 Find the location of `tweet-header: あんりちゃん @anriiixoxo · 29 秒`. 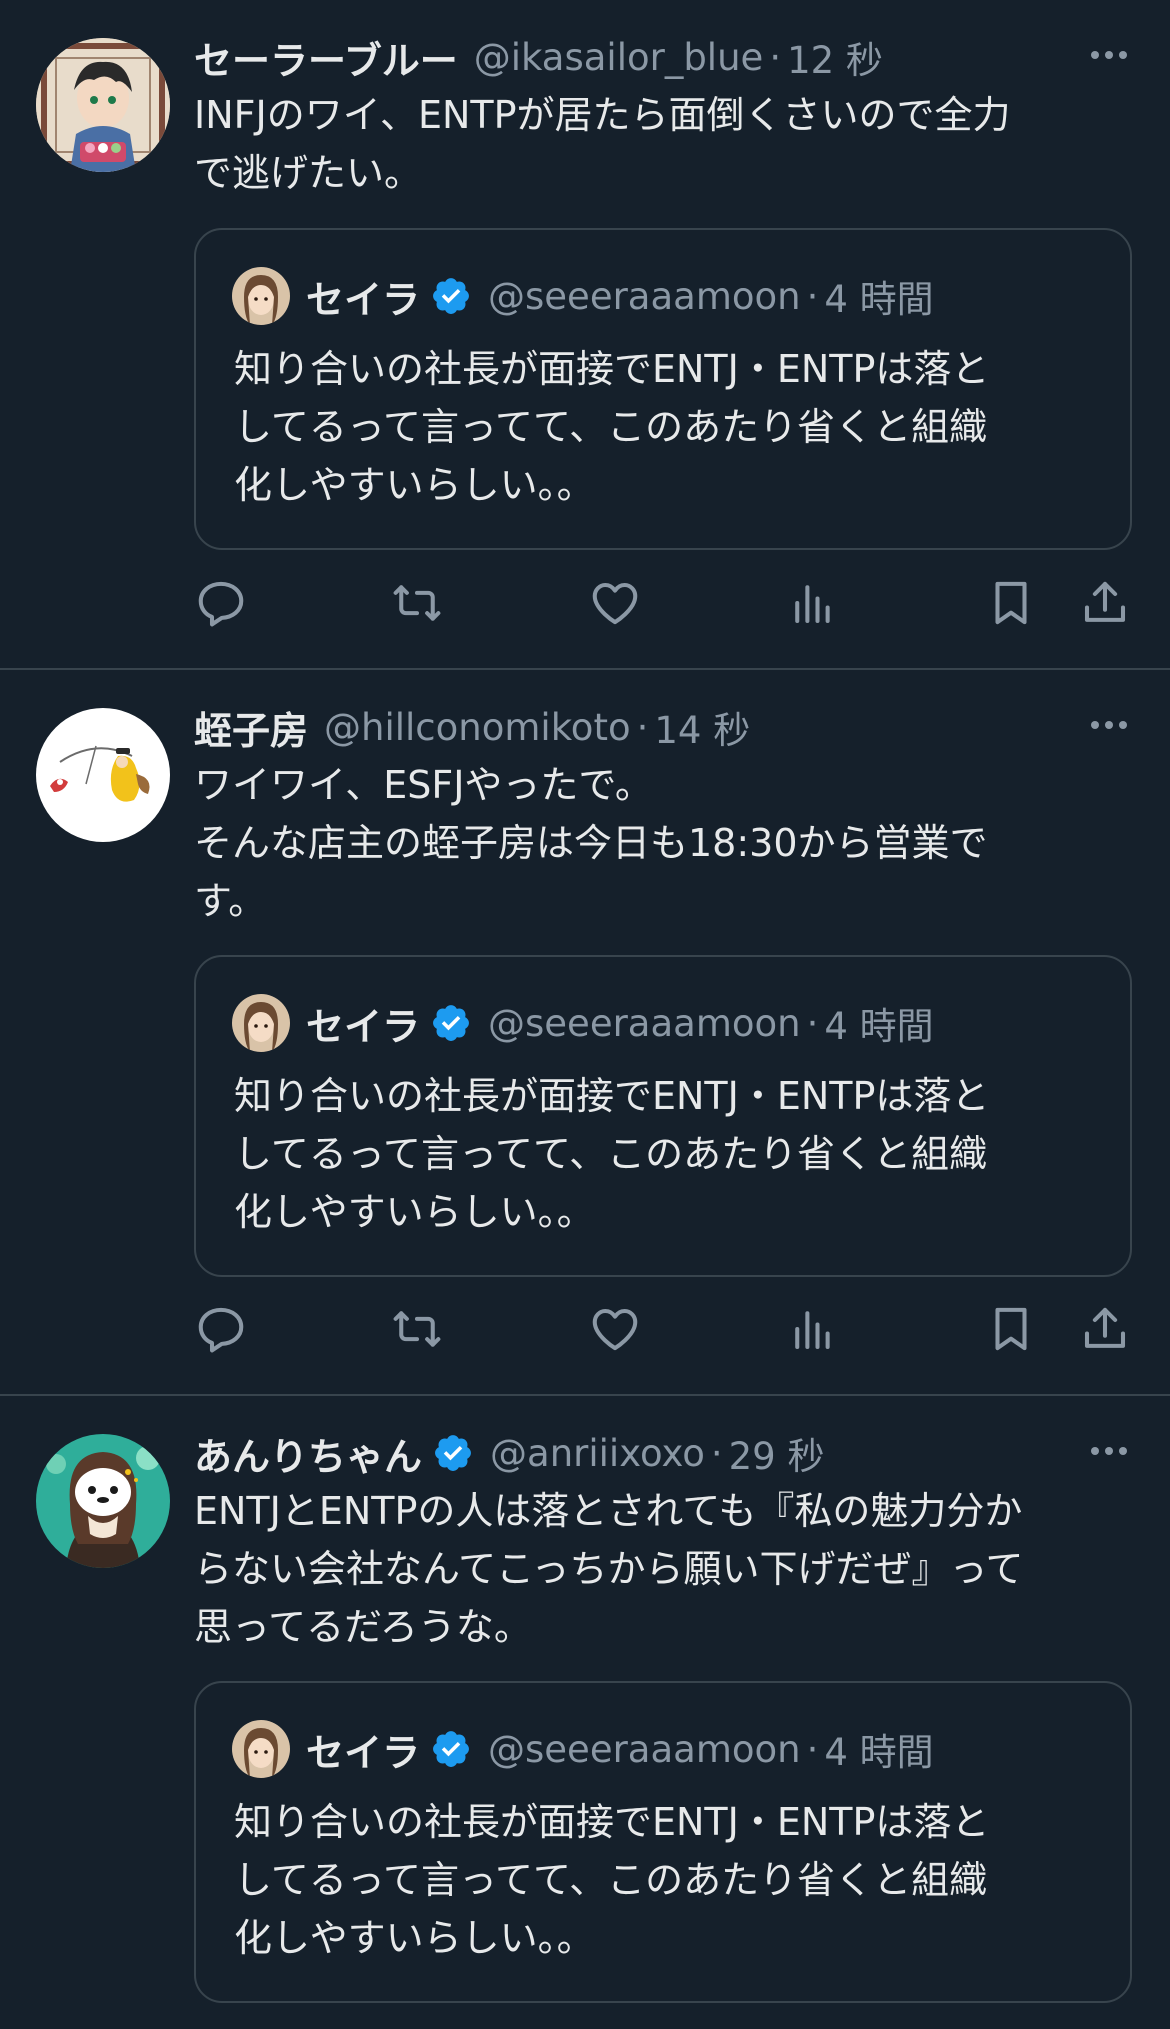

tweet-header: あんりちゃん @anriiixoxo · 29 秒 is located at coordinates (662, 1453).